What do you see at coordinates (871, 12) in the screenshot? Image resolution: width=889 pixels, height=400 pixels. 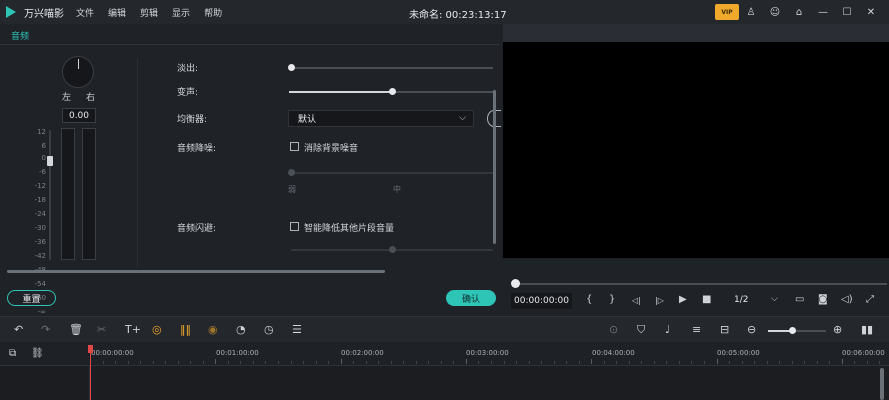 I see `close-button: ✕` at bounding box center [871, 12].